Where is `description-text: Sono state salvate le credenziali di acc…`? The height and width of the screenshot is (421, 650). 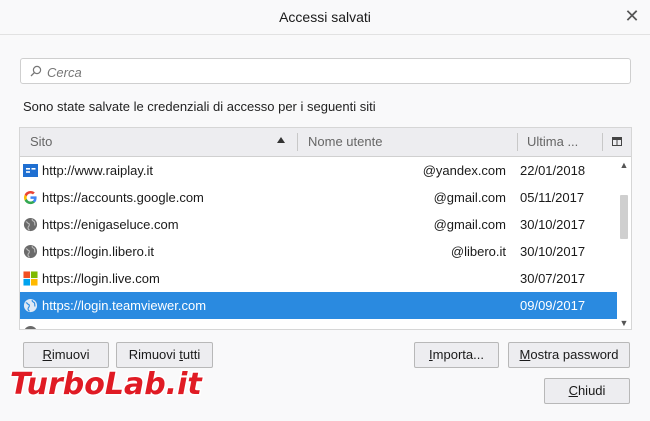 description-text: Sono state salvate le credenziali di acc… is located at coordinates (199, 106).